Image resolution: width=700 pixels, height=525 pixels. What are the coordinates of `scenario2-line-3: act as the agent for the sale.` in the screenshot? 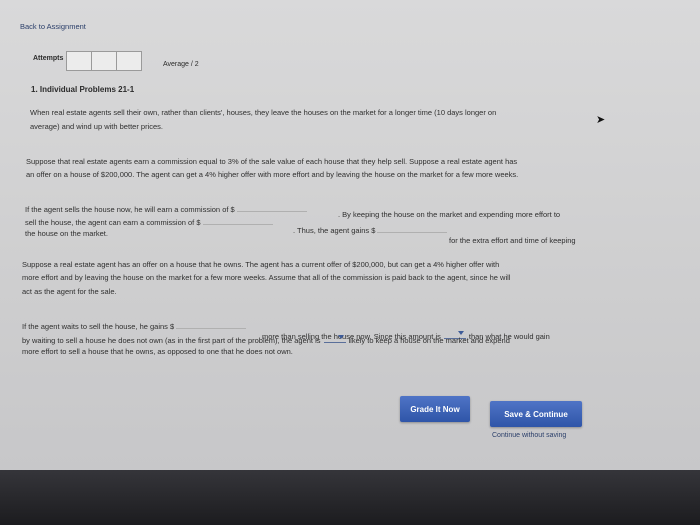 It's located at (69, 291).